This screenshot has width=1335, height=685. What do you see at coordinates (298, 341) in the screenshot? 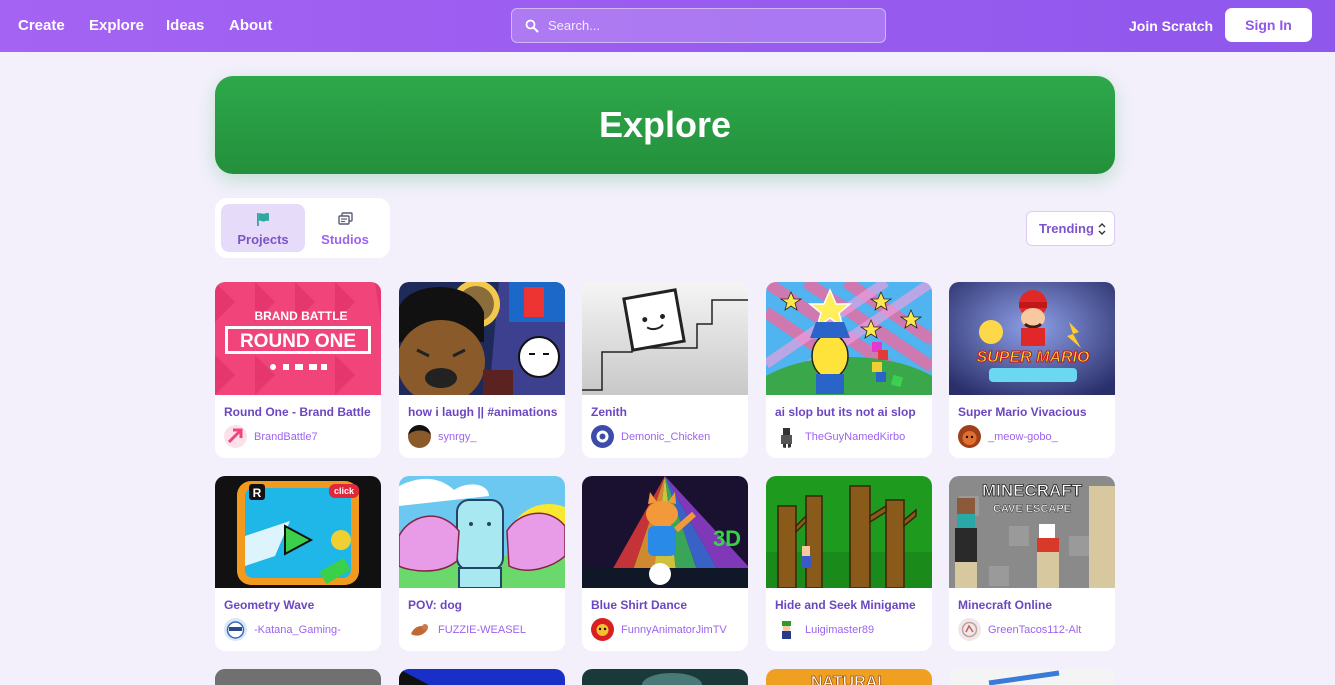
I see `thumb-round-text: ROUND ONE` at bounding box center [298, 341].